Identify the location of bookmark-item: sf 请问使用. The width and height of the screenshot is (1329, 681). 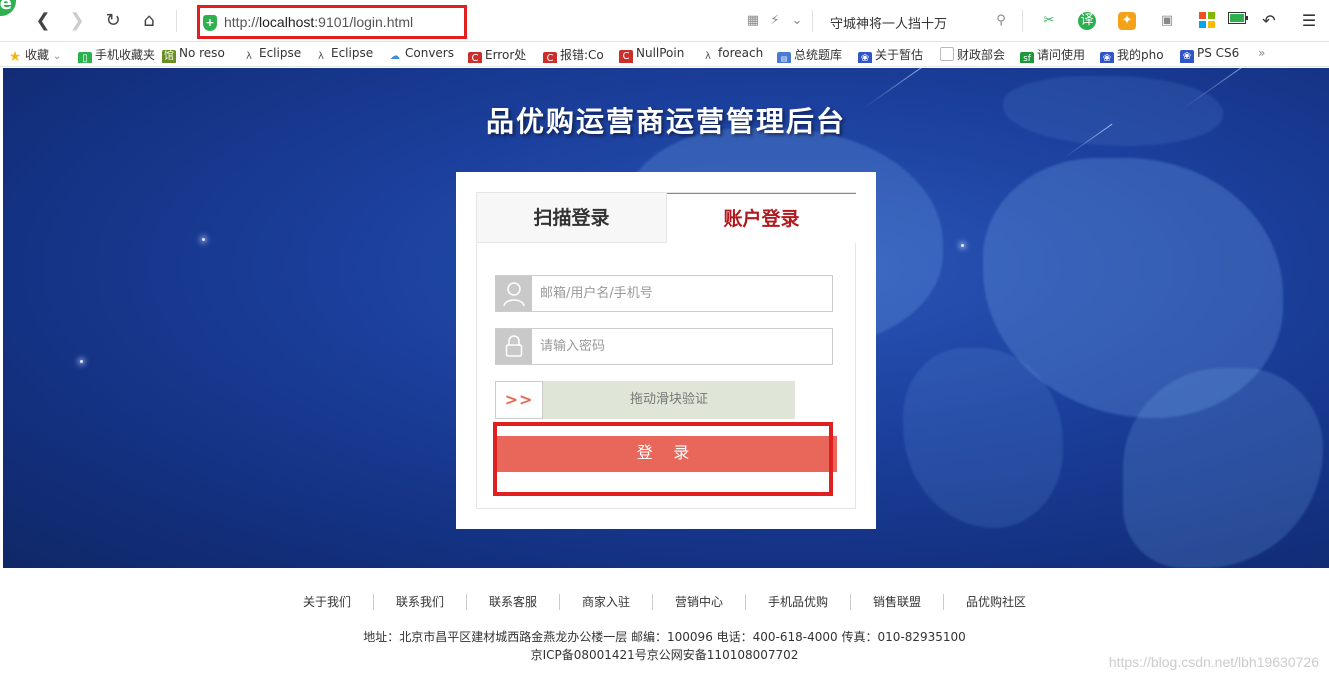
(1056, 54).